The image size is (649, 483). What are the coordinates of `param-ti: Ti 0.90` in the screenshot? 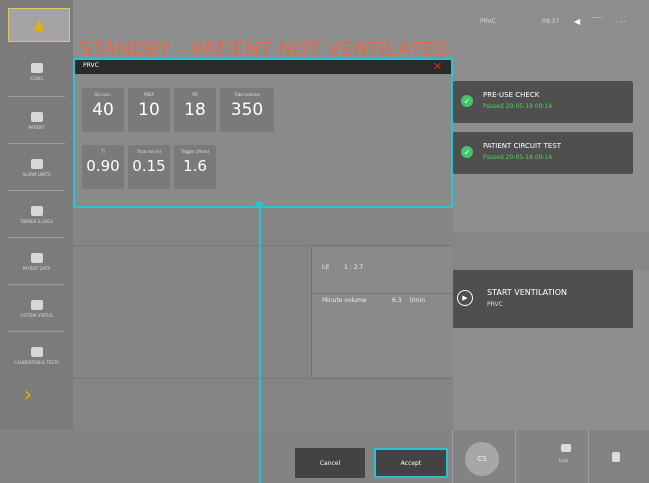 It's located at (103, 167).